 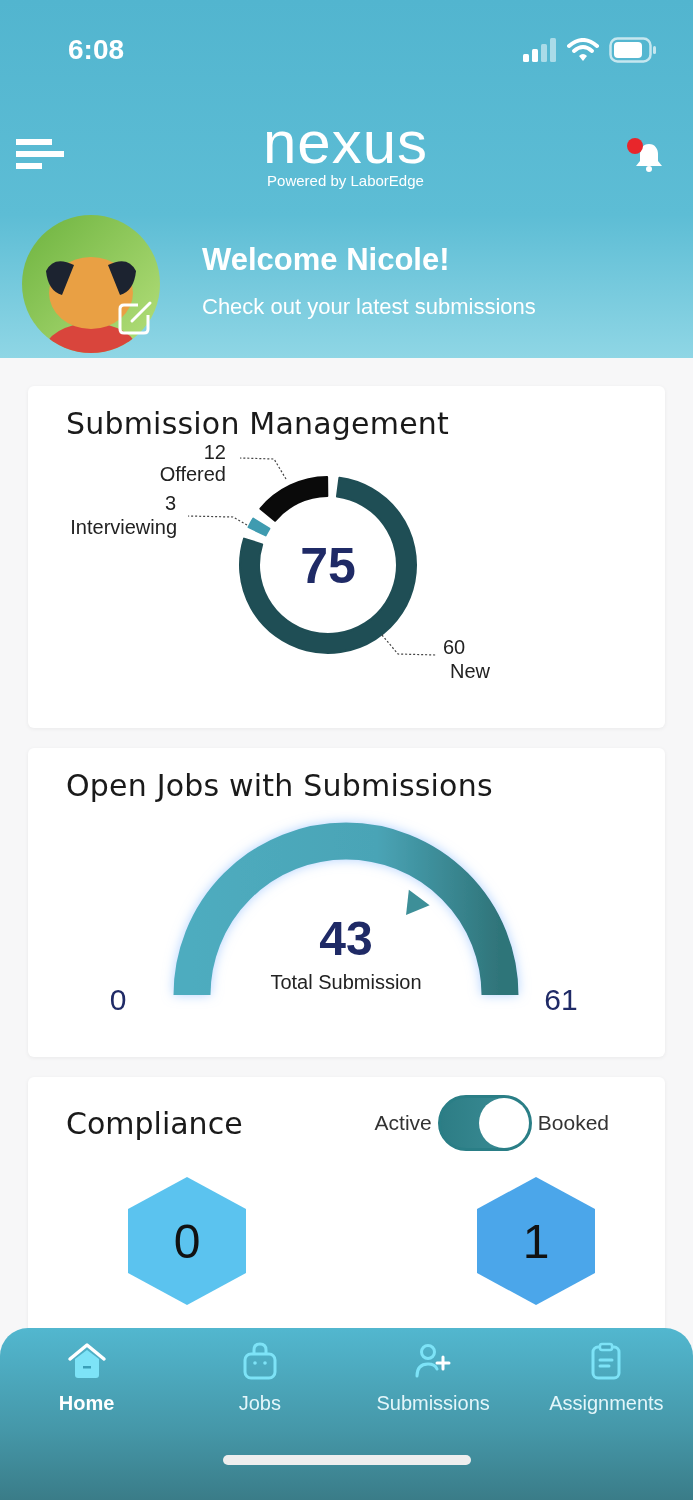 I want to click on edit-icon, so click(x=135, y=318).